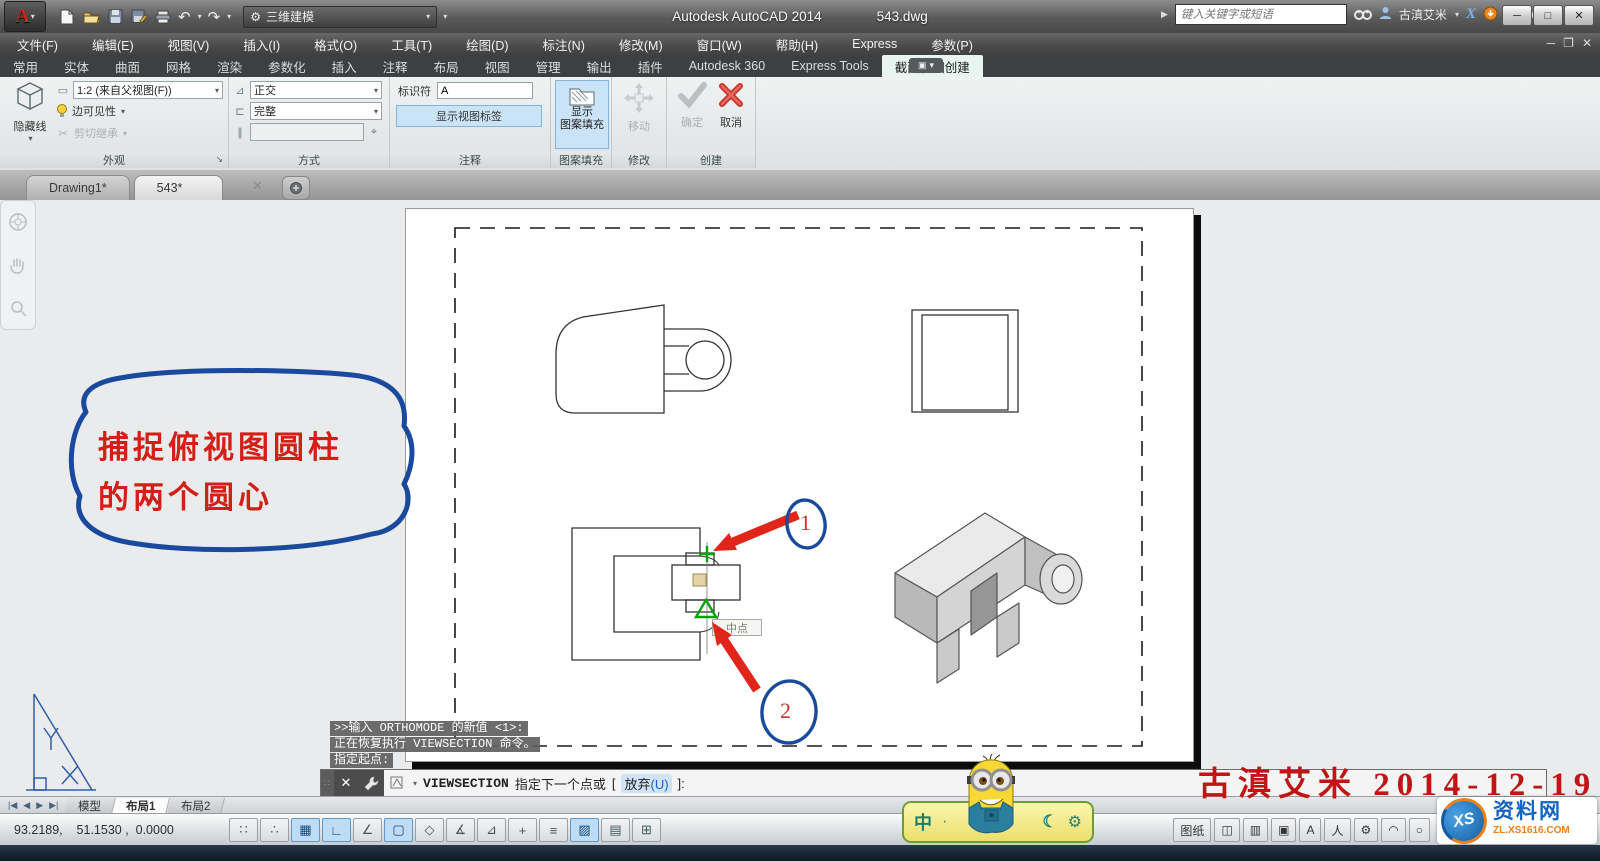  I want to click on command-option-undo: 放弃(U), so click(646, 783).